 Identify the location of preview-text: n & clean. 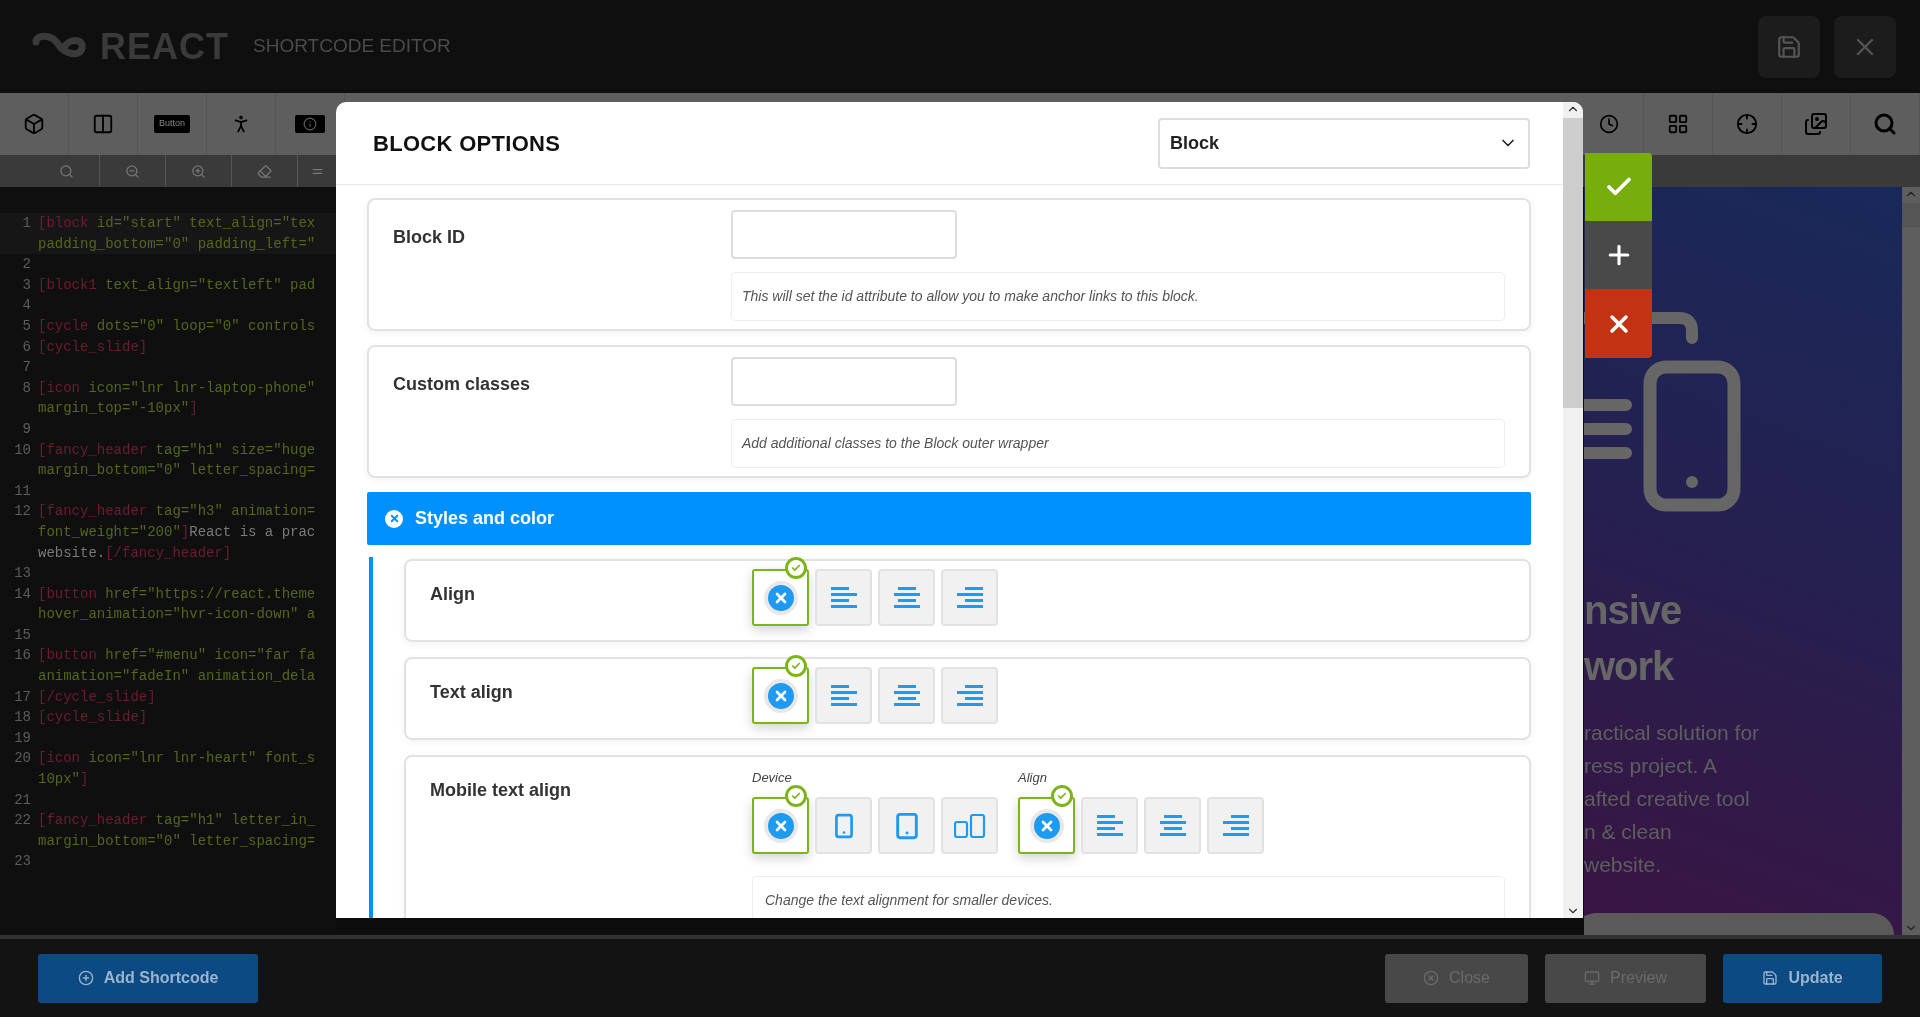
(1628, 832).